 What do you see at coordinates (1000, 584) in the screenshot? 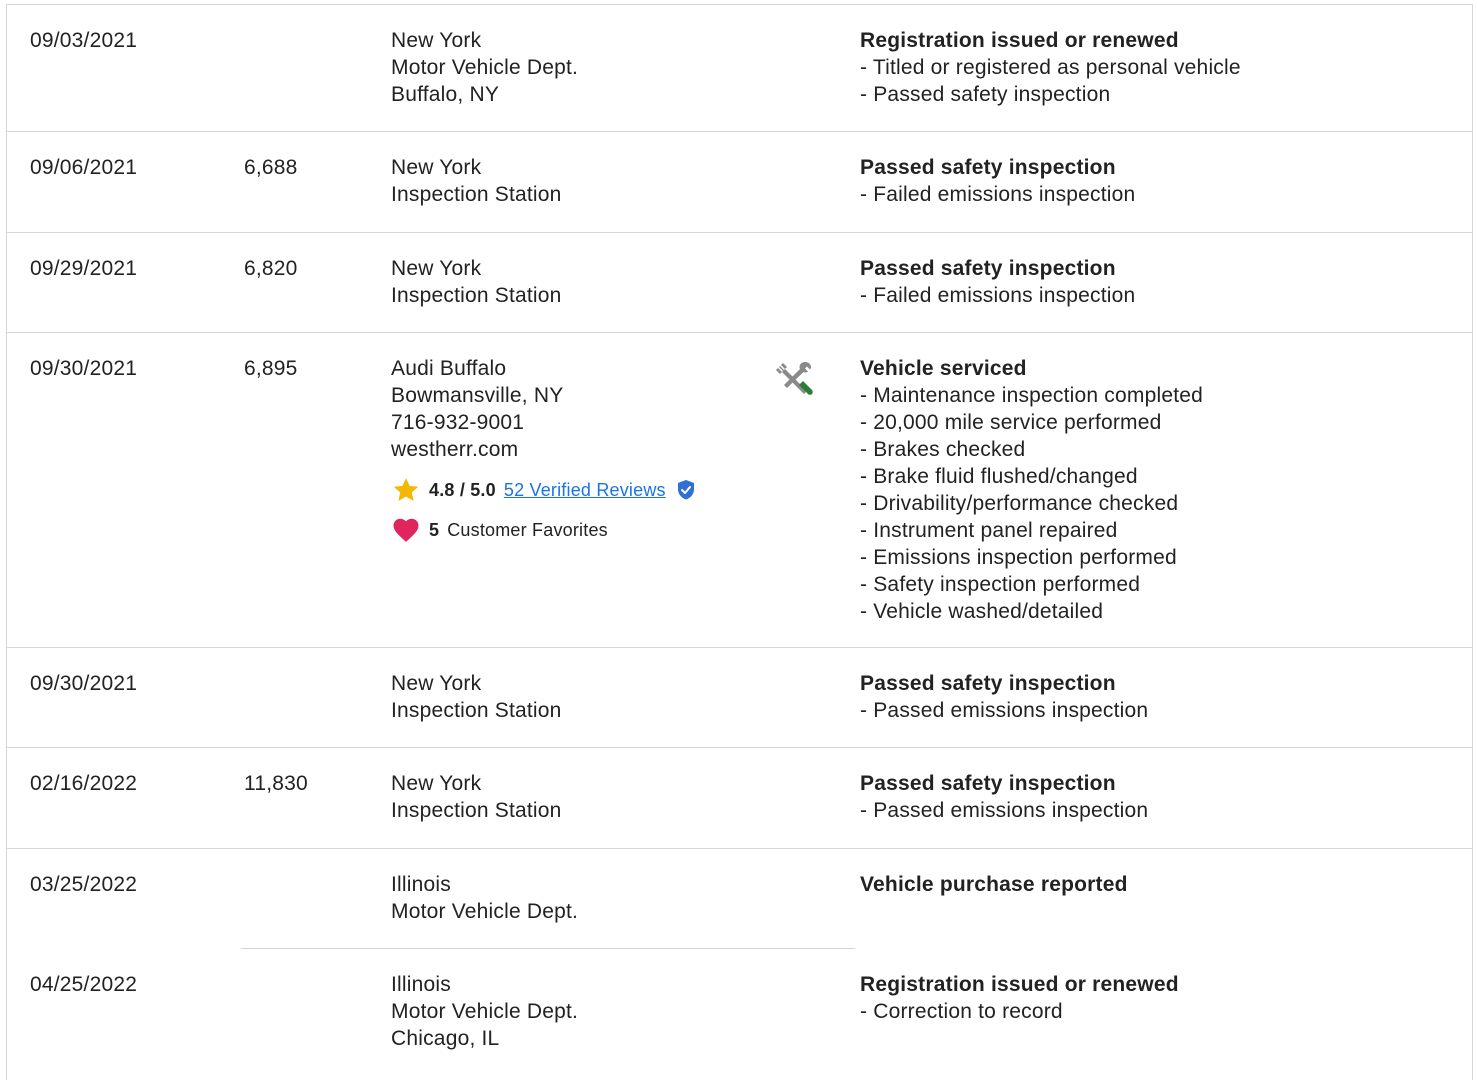
I see `record-detail-item: - Safety inspection performed` at bounding box center [1000, 584].